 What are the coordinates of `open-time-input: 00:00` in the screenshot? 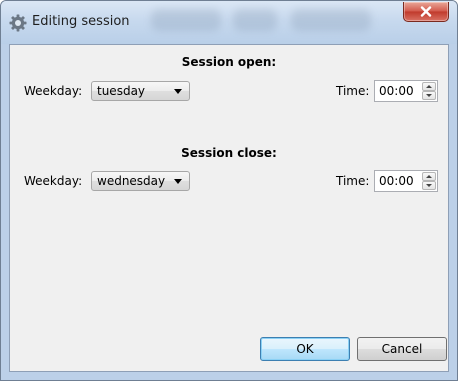 It's located at (406, 91).